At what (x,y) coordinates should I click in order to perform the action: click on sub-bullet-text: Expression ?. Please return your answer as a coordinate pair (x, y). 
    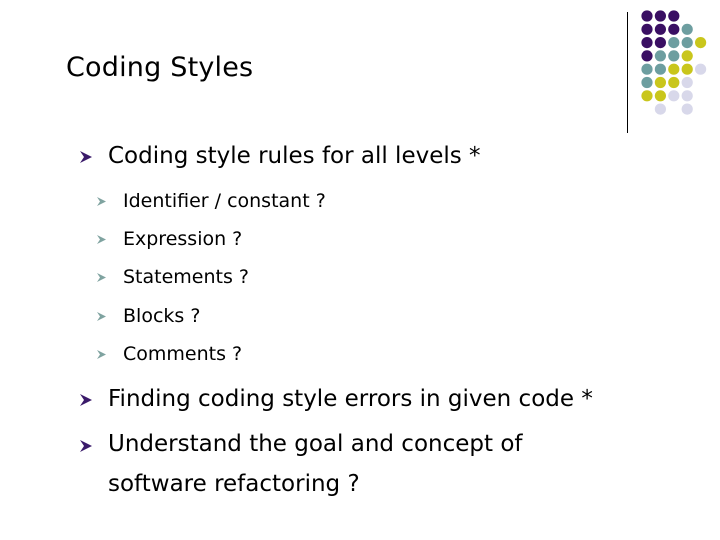
    Looking at the image, I should click on (183, 239).